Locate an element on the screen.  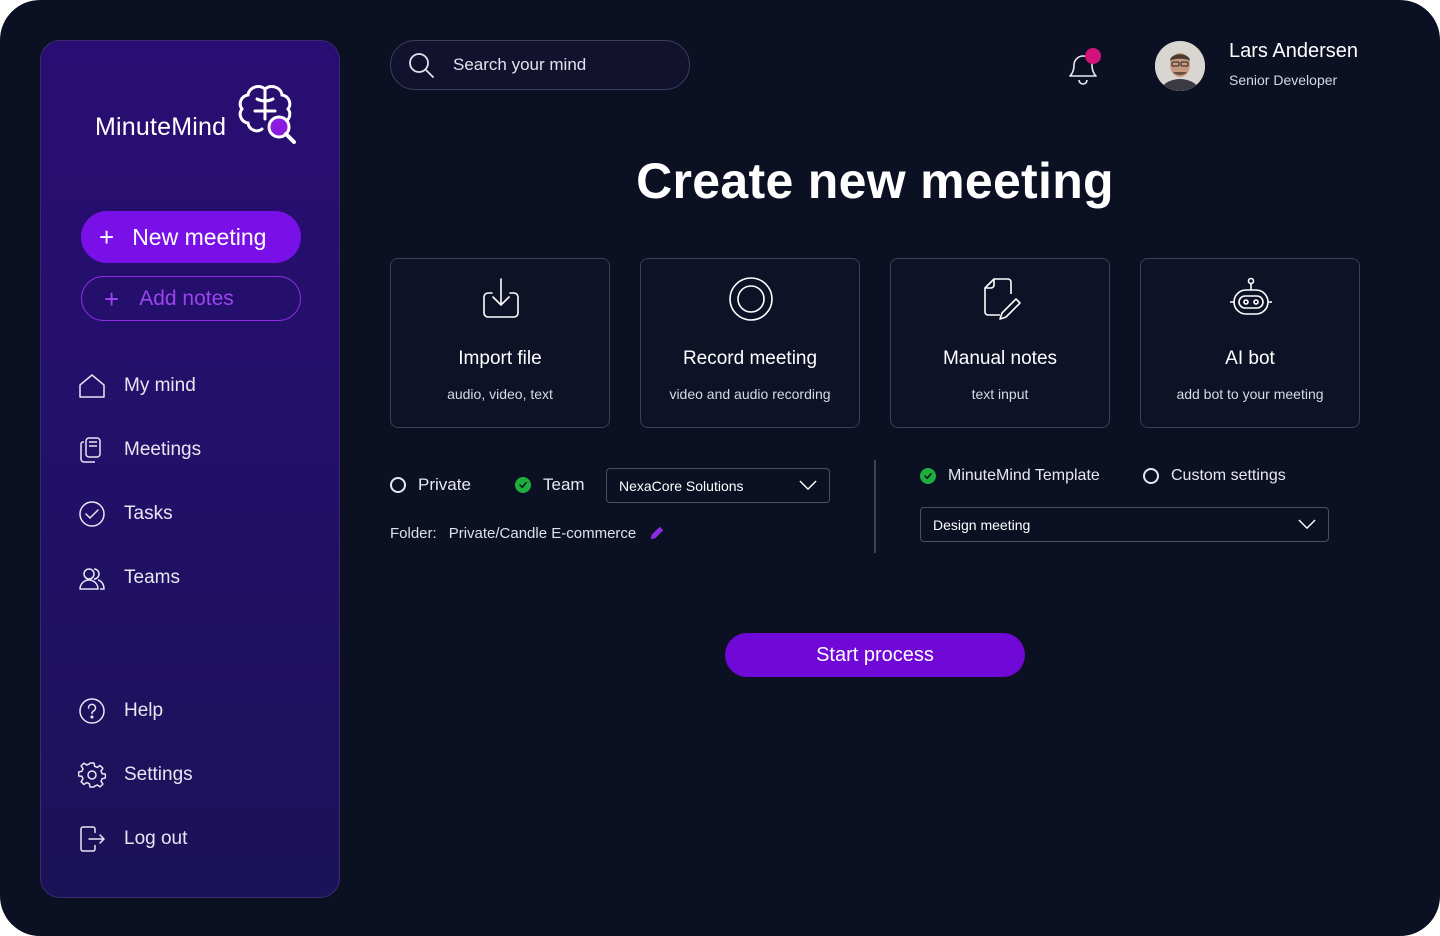
sidebar-item-label: Teams is located at coordinates (152, 577).